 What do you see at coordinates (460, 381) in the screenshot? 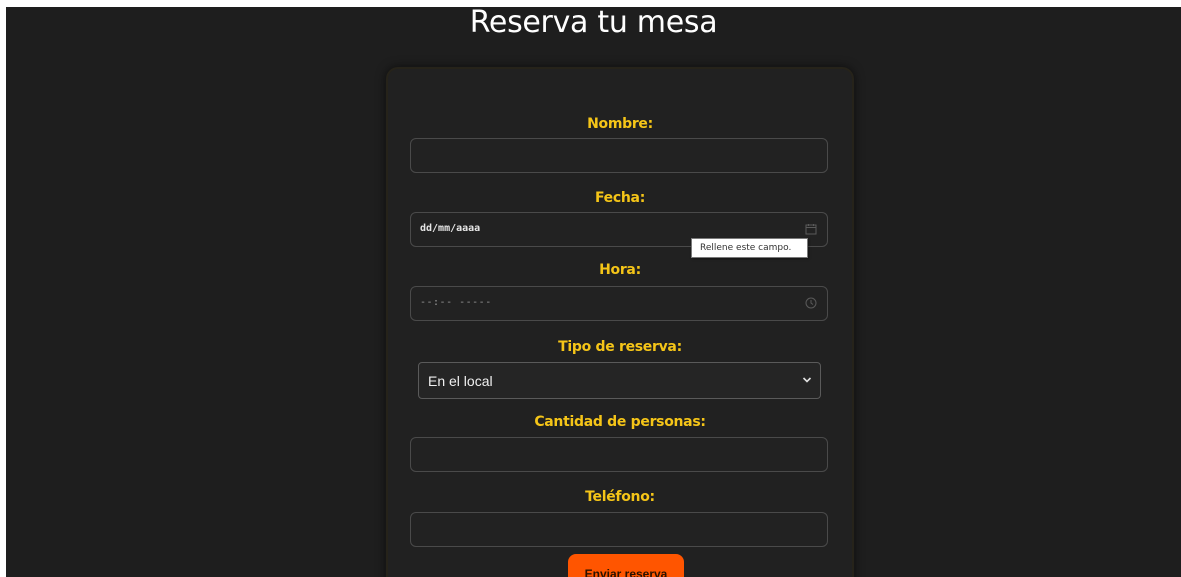
I see `reservation-type-value: En el local` at bounding box center [460, 381].